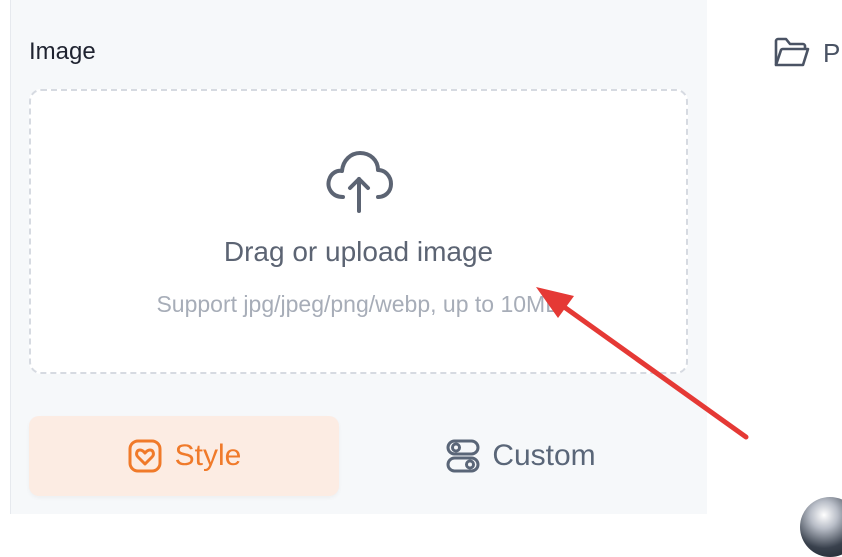 The width and height of the screenshot is (842, 557). I want to click on toggle-settings-icon, so click(463, 456).